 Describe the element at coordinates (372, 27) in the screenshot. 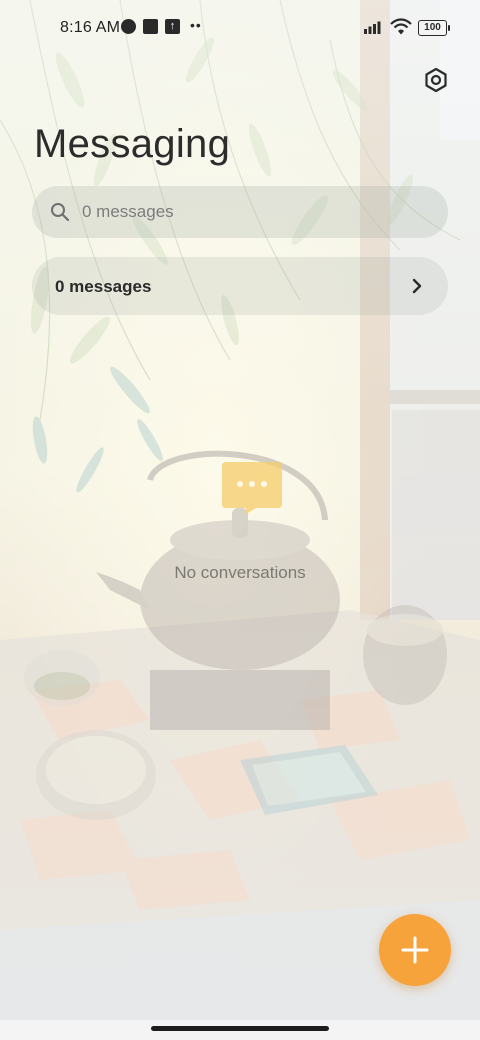

I see `signal-icon` at that location.